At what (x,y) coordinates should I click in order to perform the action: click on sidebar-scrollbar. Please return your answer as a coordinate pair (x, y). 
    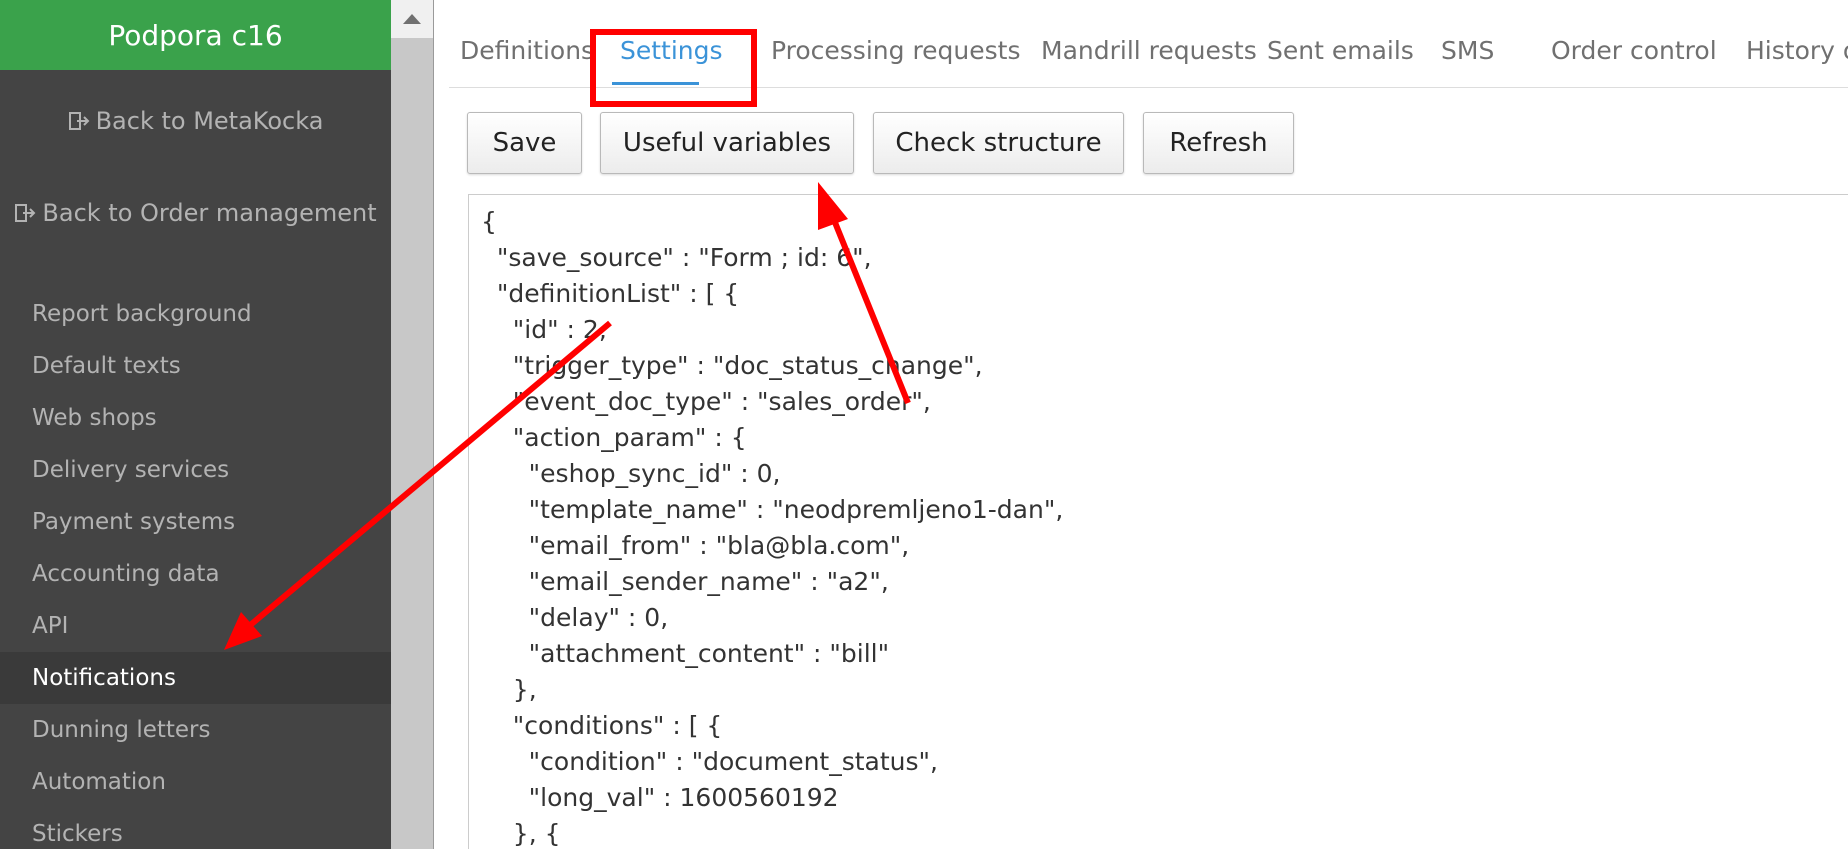
    Looking at the image, I should click on (412, 424).